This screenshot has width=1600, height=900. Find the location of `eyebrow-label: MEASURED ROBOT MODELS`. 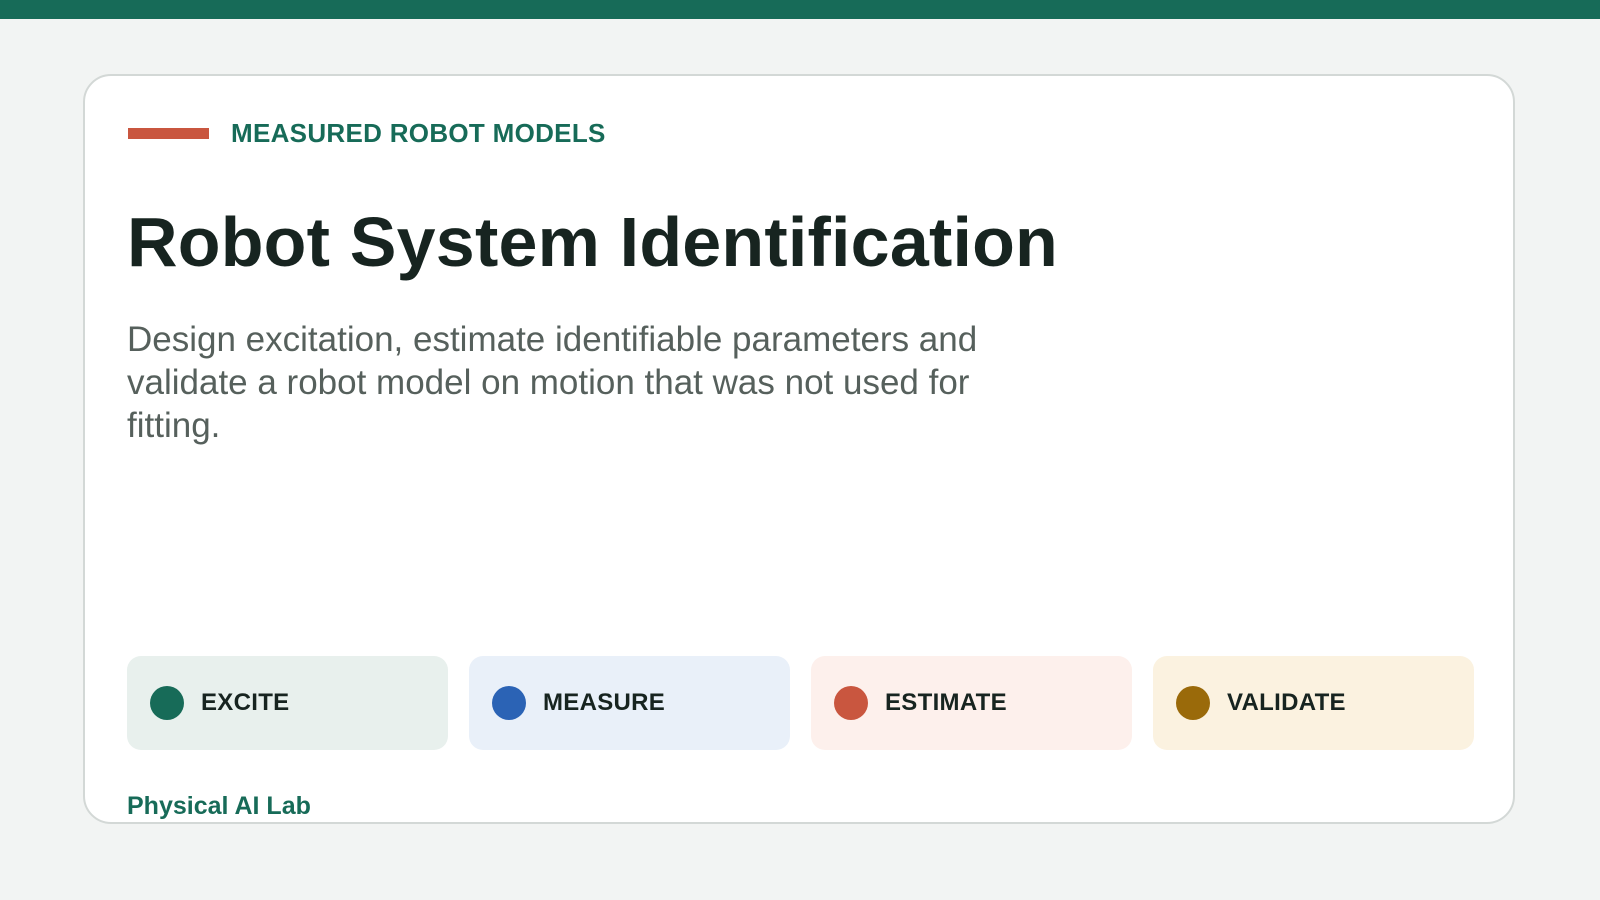

eyebrow-label: MEASURED ROBOT MODELS is located at coordinates (418, 133).